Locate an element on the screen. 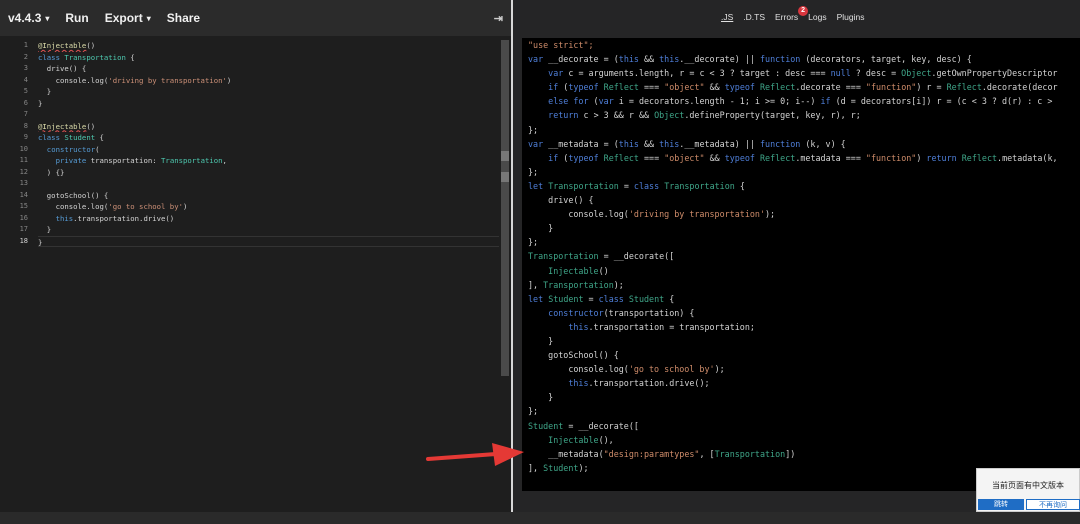 The image size is (1080, 524). tab-logs: Logs is located at coordinates (817, 17).